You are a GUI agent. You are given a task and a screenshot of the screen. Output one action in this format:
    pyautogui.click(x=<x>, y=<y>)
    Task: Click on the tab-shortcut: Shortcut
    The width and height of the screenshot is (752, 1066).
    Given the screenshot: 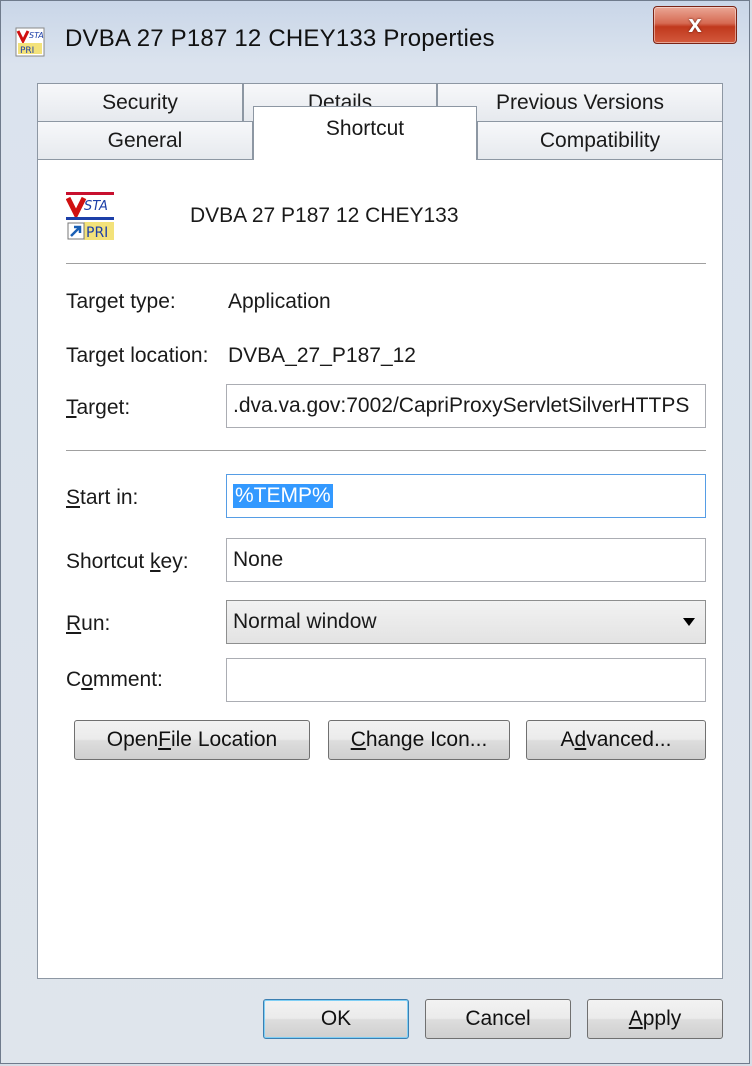 What is the action you would take?
    pyautogui.click(x=365, y=133)
    